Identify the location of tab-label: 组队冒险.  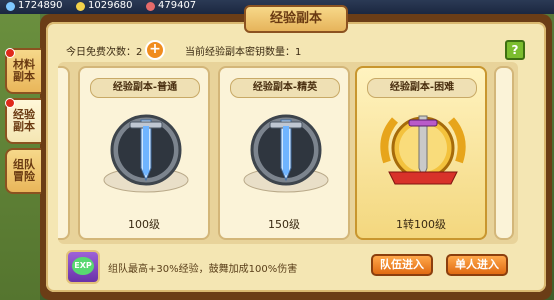
(24, 170).